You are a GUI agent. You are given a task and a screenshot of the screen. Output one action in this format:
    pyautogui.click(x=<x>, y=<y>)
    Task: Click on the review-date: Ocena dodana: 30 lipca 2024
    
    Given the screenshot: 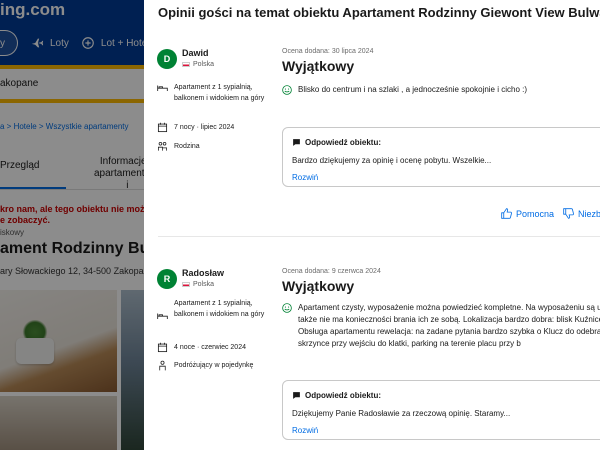 What is the action you would take?
    pyautogui.click(x=328, y=51)
    